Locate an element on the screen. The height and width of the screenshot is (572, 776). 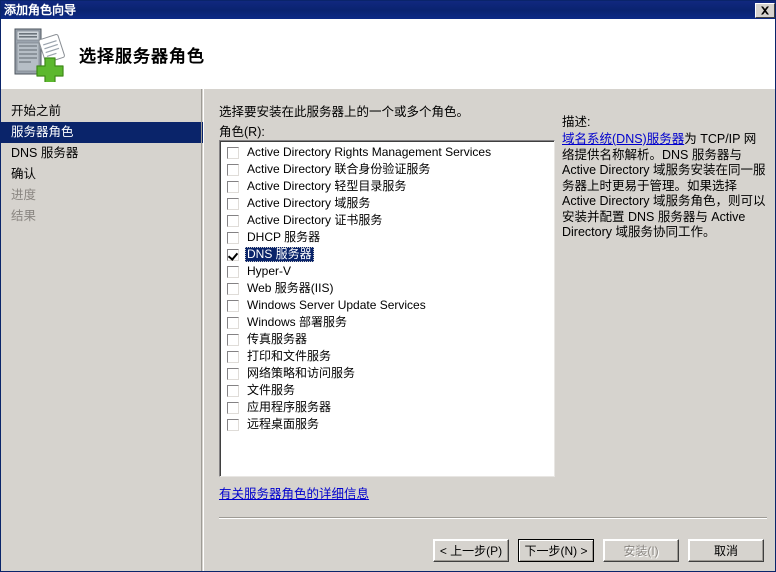
list-item: Windows 部署服务 is located at coordinates (388, 322).